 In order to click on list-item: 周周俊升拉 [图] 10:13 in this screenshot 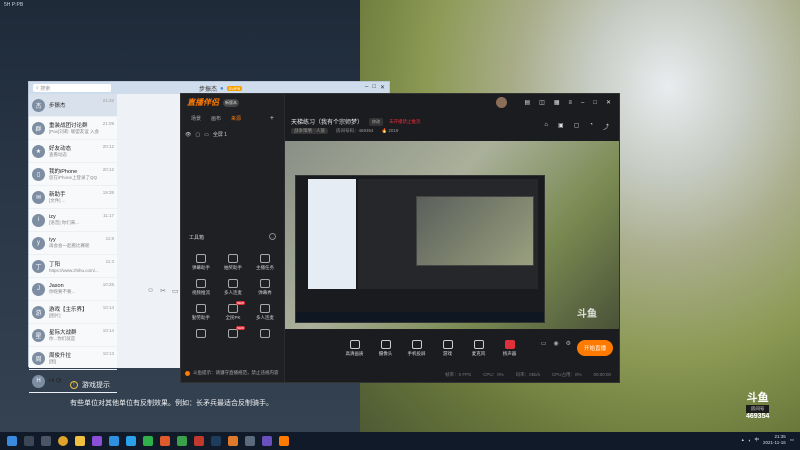, I will do `click(73, 358)`.